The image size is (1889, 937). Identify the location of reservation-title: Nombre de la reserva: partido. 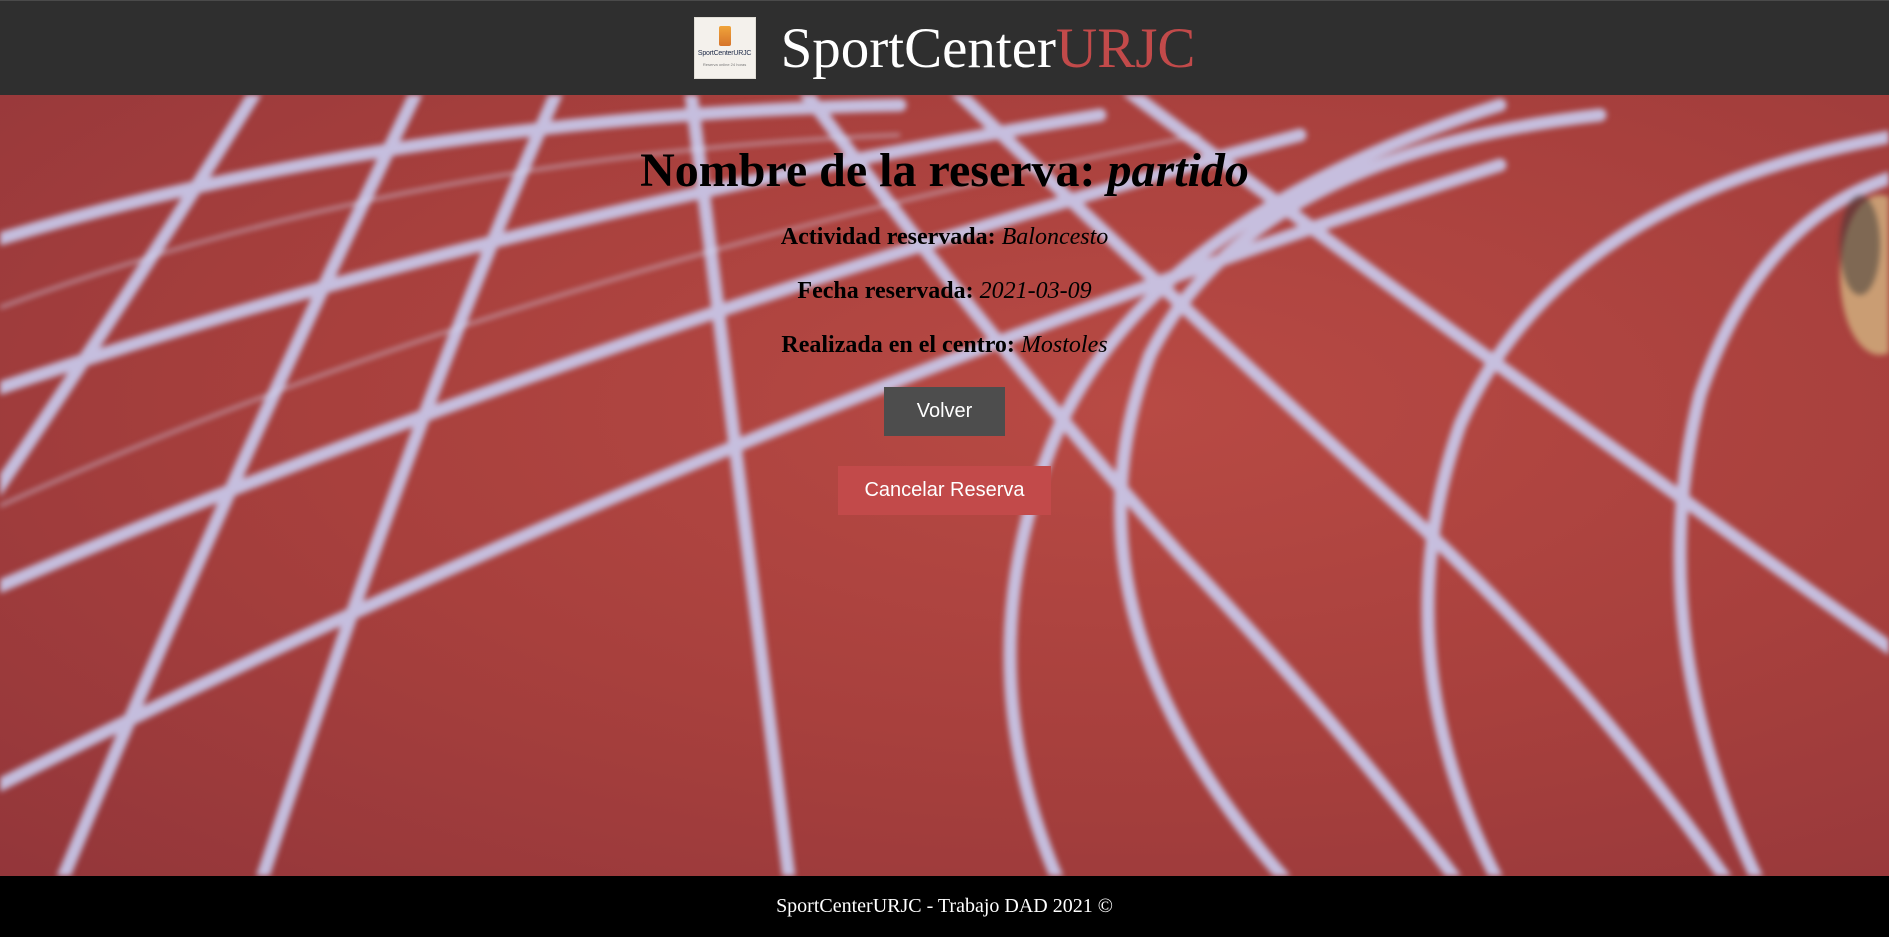
(944, 171).